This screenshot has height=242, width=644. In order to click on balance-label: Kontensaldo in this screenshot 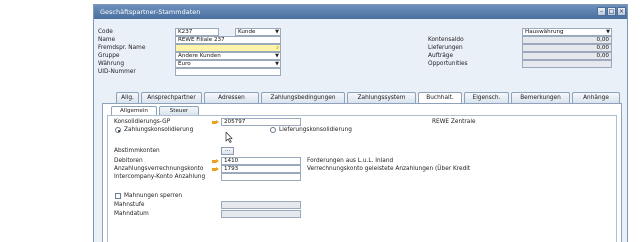, I will do `click(446, 40)`.